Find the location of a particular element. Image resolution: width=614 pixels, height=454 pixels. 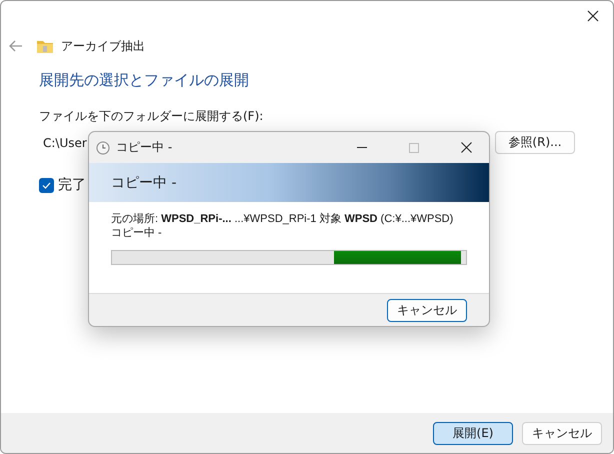

check-icon is located at coordinates (46, 185).